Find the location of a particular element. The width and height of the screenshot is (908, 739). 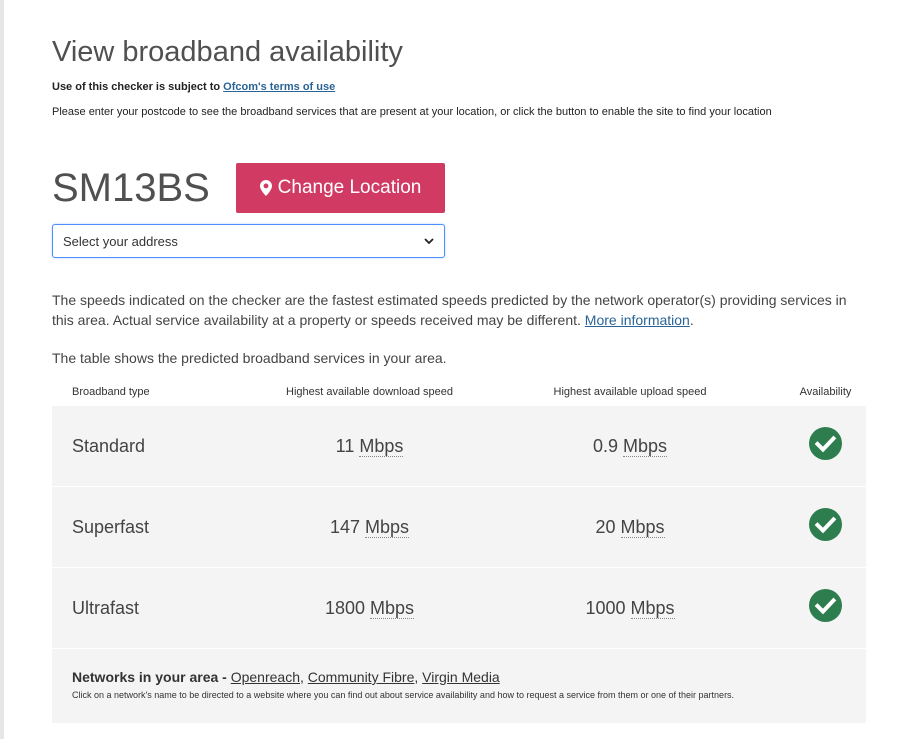

more-information-link: More information is located at coordinates (637, 320).